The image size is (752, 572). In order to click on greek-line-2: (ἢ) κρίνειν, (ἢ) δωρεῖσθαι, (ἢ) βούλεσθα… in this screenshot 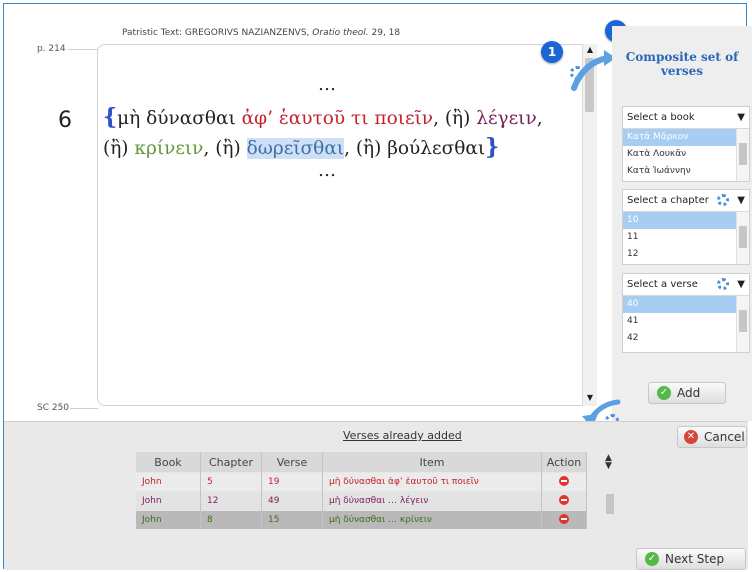, I will do `click(301, 147)`.